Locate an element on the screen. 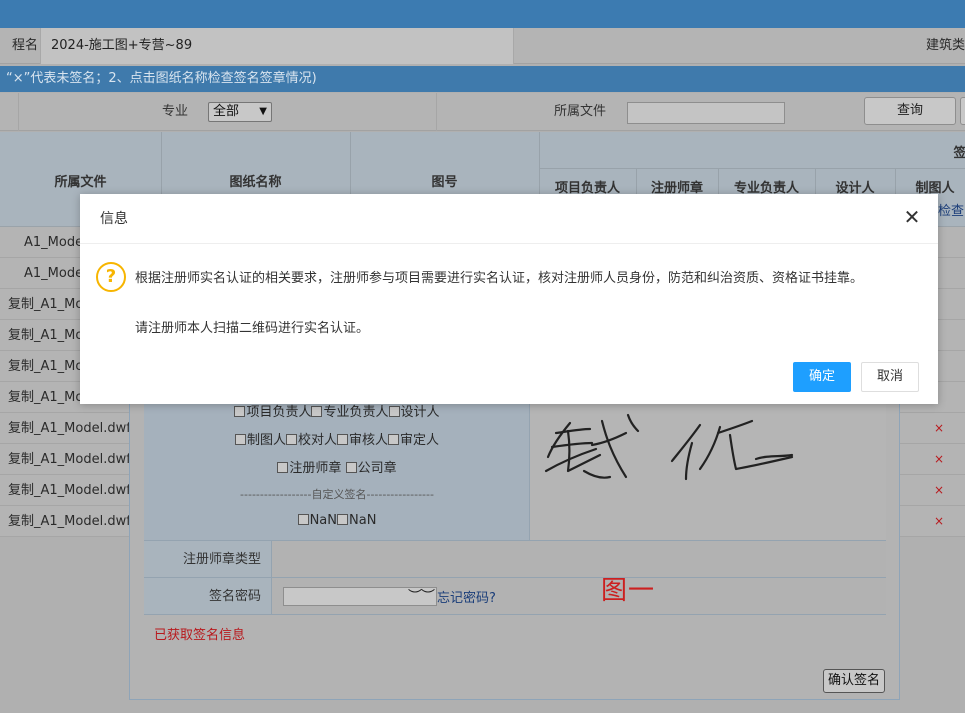 This screenshot has width=965, height=713. figure-label: 图一 is located at coordinates (628, 591).